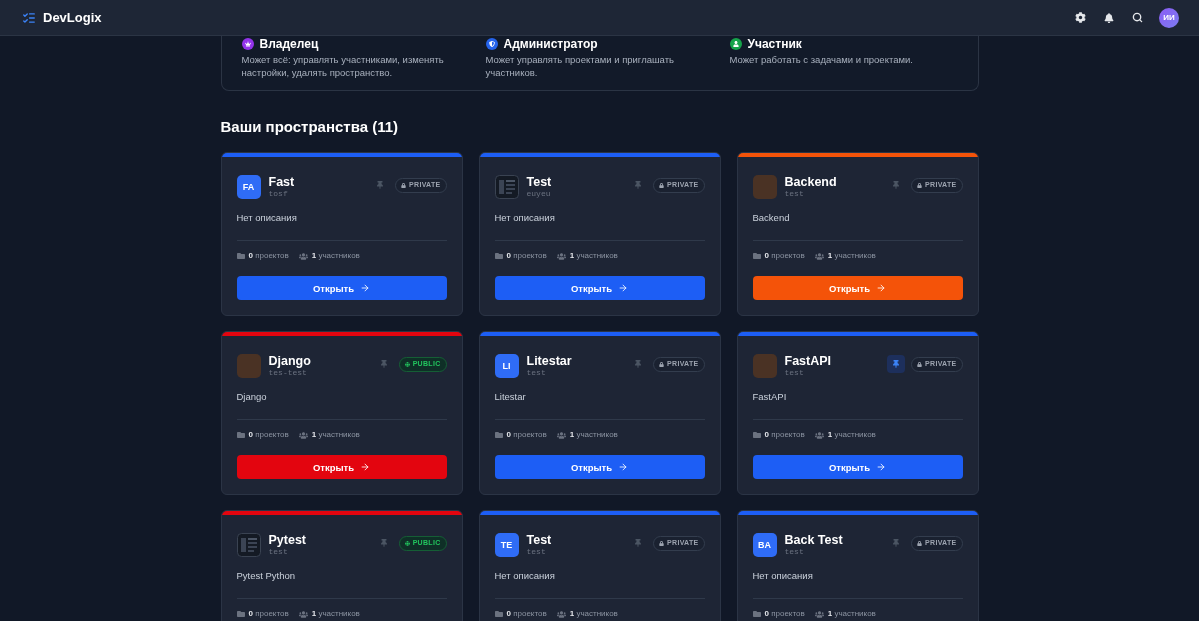 This screenshot has height=621, width=1199. I want to click on role-description: Может управлять проектами и приглашать участников., so click(580, 66).